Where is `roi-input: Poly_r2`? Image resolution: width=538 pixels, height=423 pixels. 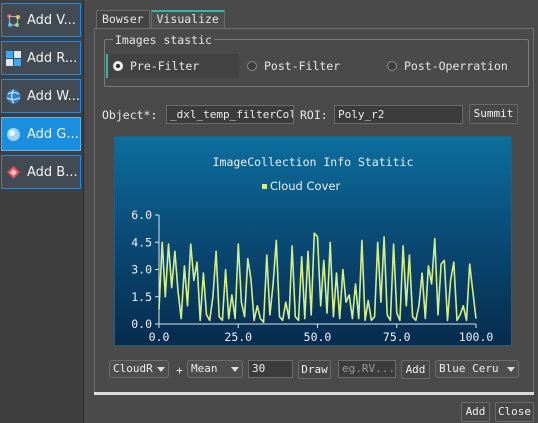 roi-input: Poly_r2 is located at coordinates (398, 114).